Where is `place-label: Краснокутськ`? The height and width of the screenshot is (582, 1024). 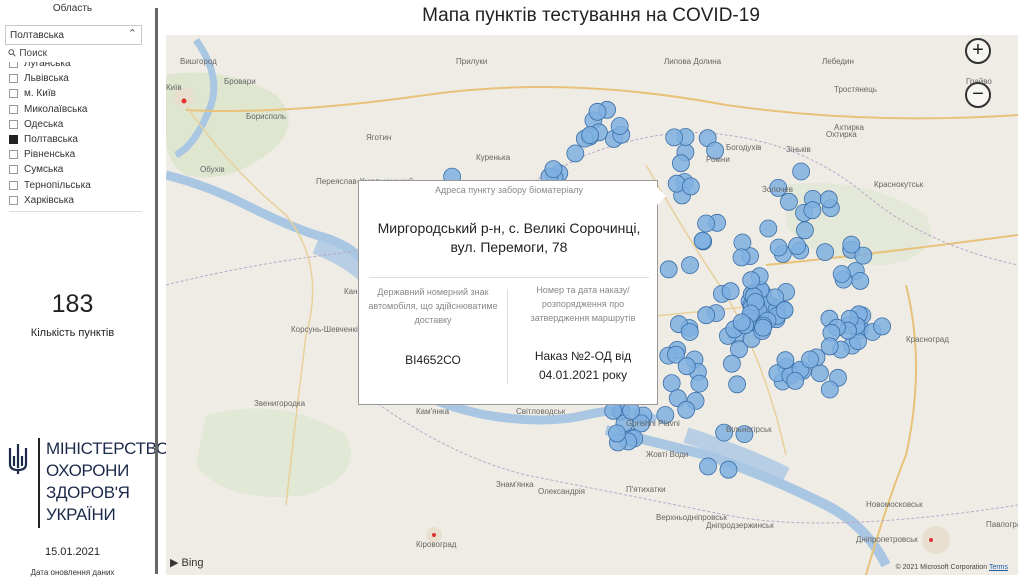 place-label: Краснокутськ is located at coordinates (899, 184).